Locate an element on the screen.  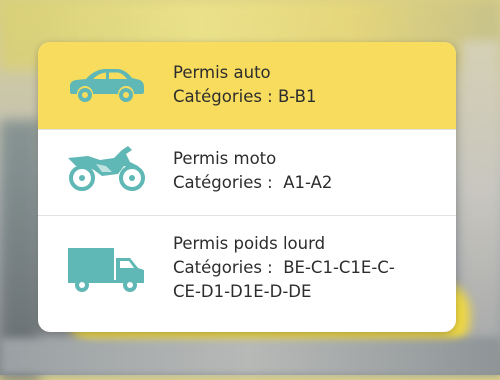
truck-icon is located at coordinates (107, 269).